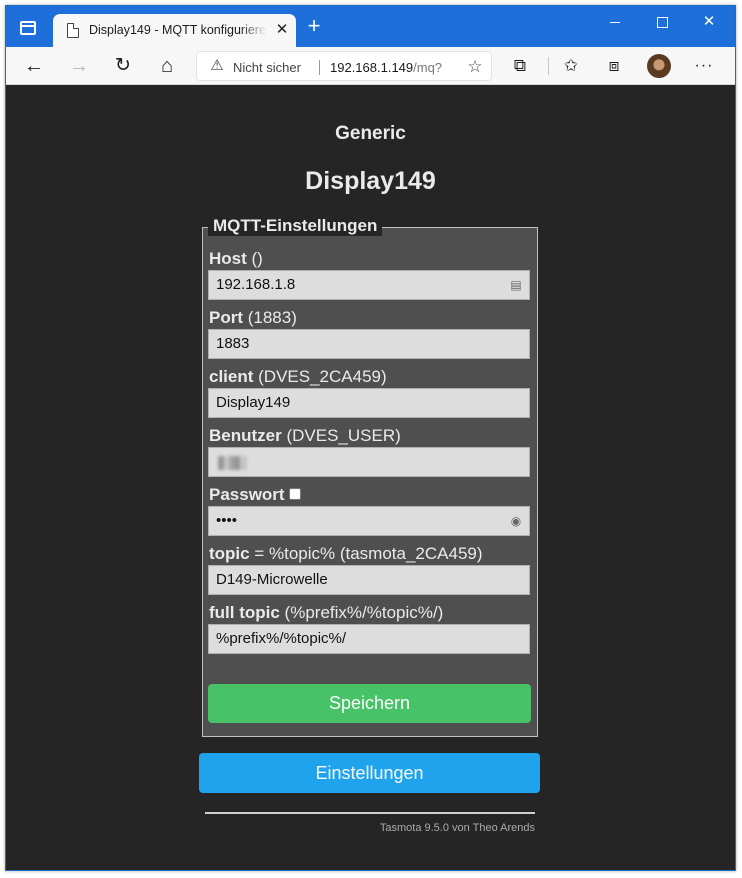 This screenshot has height=878, width=742. What do you see at coordinates (516, 285) in the screenshot?
I see `autofill-icon: ▤` at bounding box center [516, 285].